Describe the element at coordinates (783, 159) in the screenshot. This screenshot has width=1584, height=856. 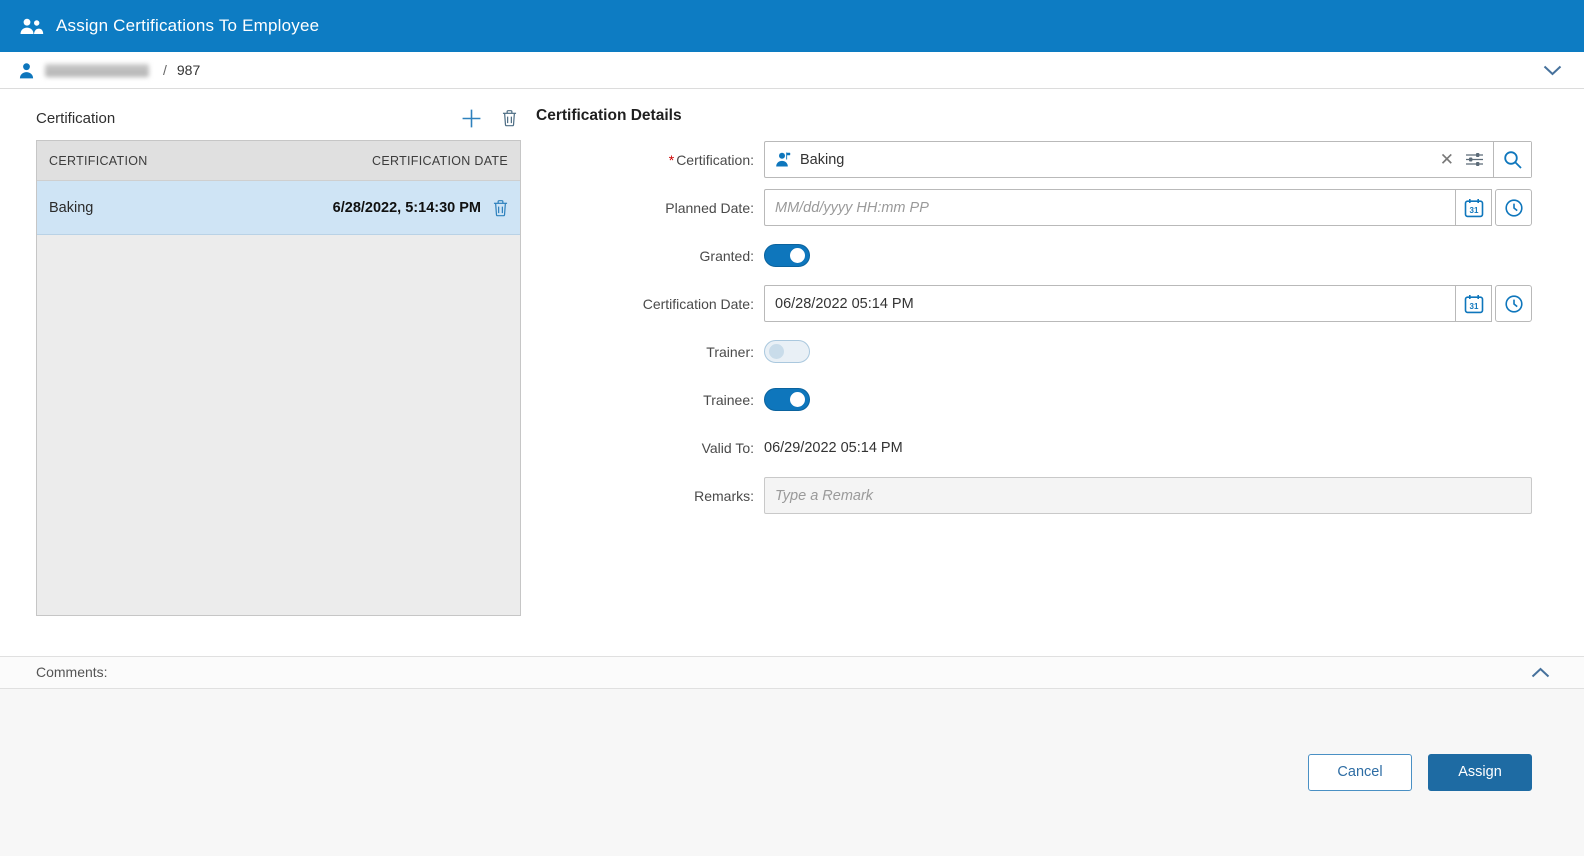
I see `certification-person-icon` at that location.